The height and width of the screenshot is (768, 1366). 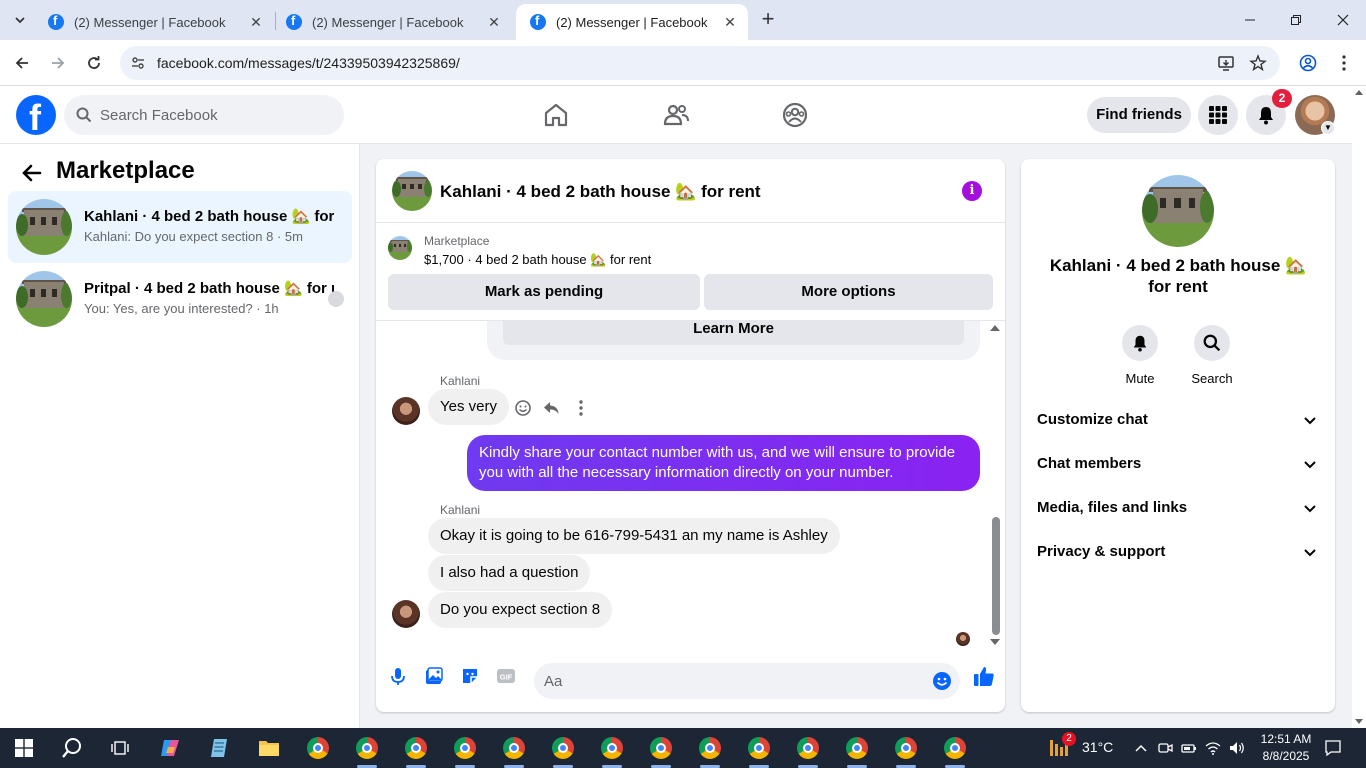 I want to click on battery-icon, so click(x=1189, y=748).